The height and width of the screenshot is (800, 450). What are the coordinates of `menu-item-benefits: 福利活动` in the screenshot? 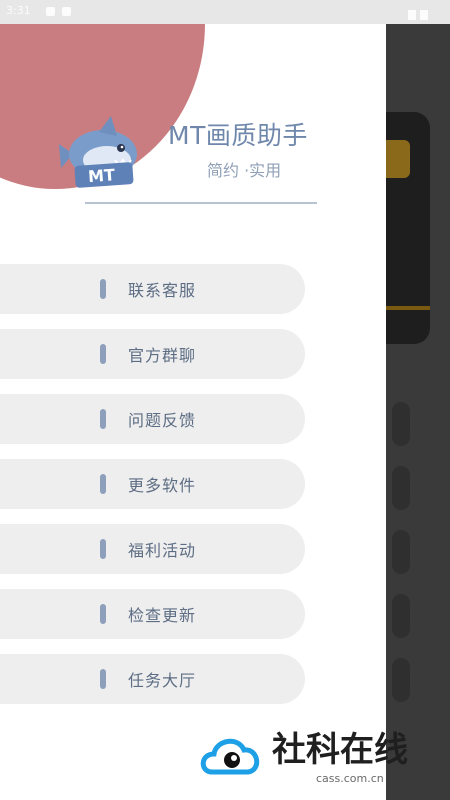 It's located at (152, 549).